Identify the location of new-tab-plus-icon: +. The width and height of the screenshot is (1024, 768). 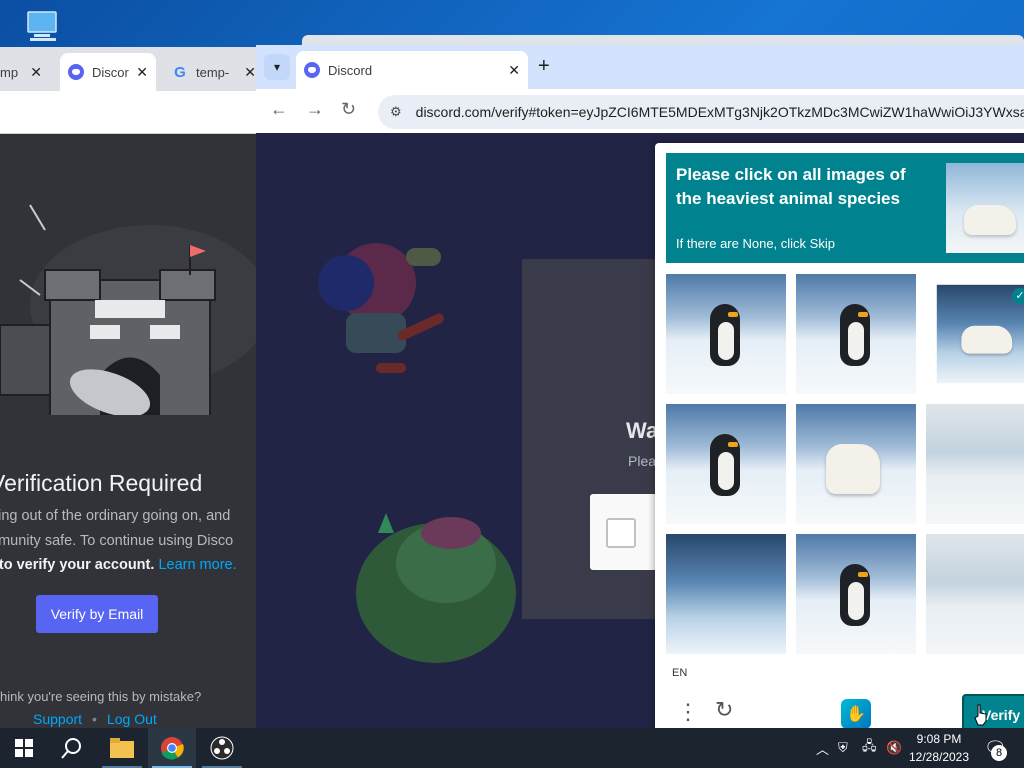
(544, 66).